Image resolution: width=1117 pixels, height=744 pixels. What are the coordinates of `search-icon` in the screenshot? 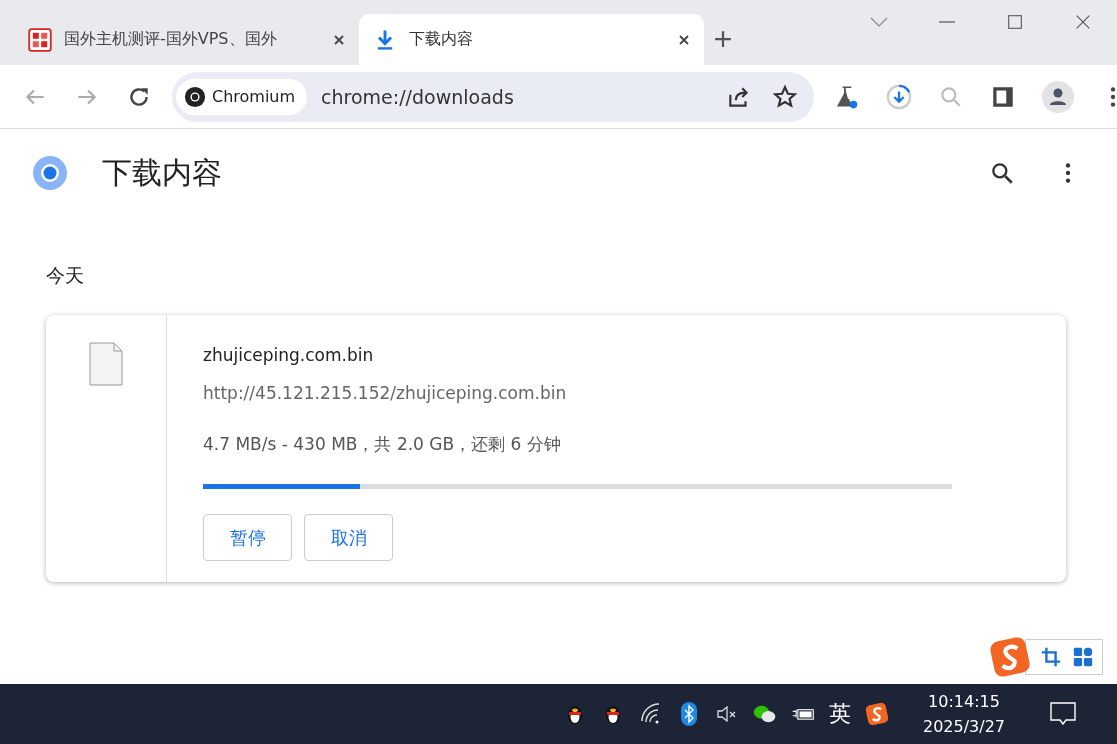 It's located at (1002, 173).